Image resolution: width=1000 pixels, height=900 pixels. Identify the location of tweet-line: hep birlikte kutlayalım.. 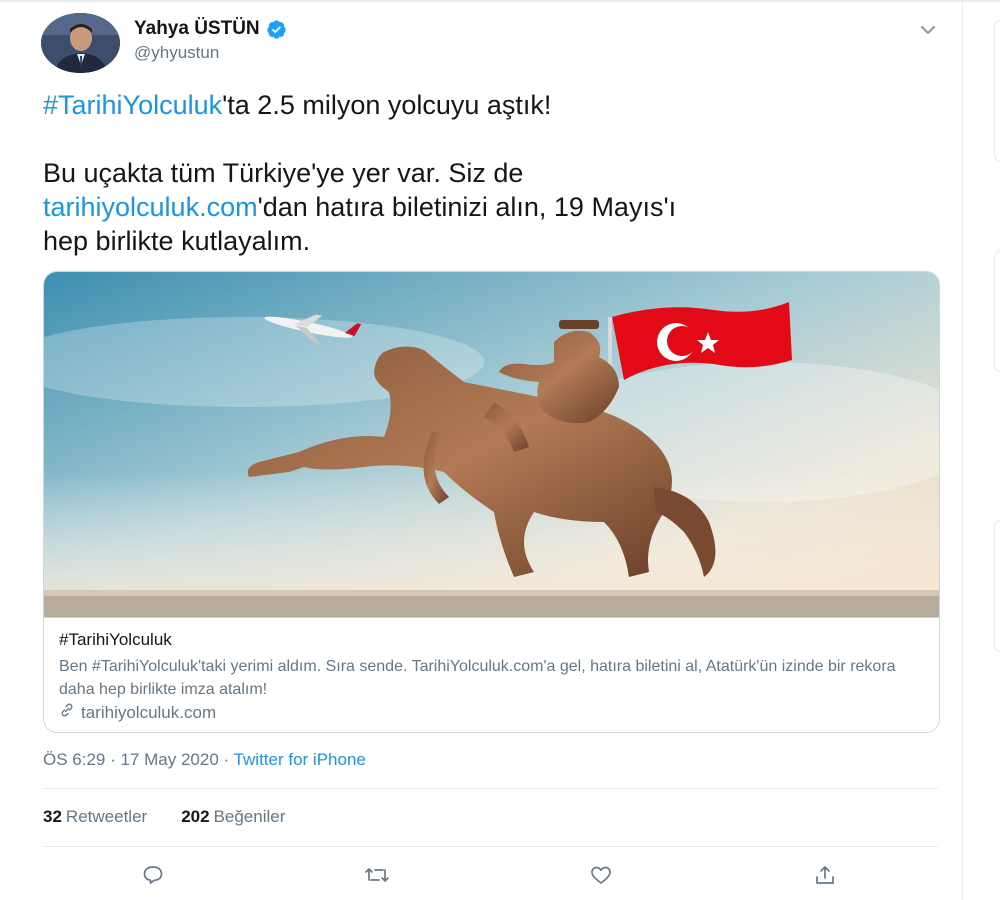
(177, 241).